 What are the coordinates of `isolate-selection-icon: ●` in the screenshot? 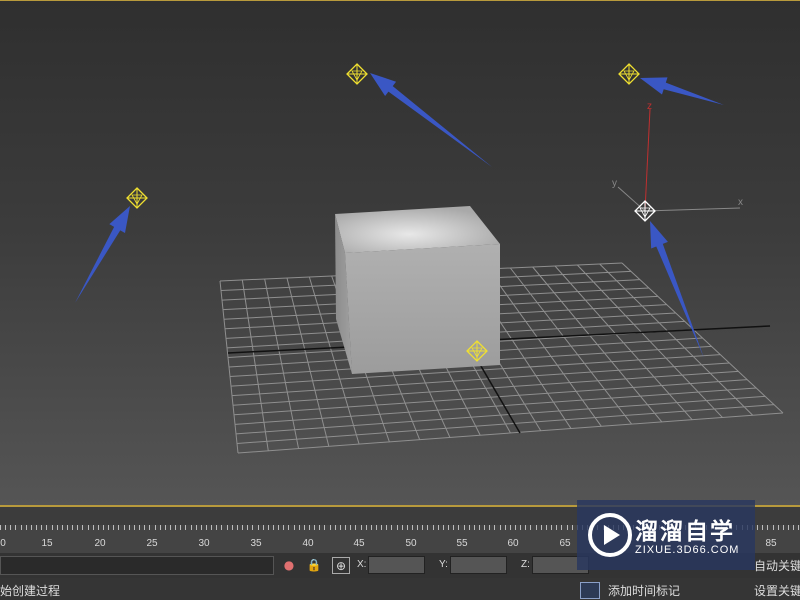 It's located at (289, 565).